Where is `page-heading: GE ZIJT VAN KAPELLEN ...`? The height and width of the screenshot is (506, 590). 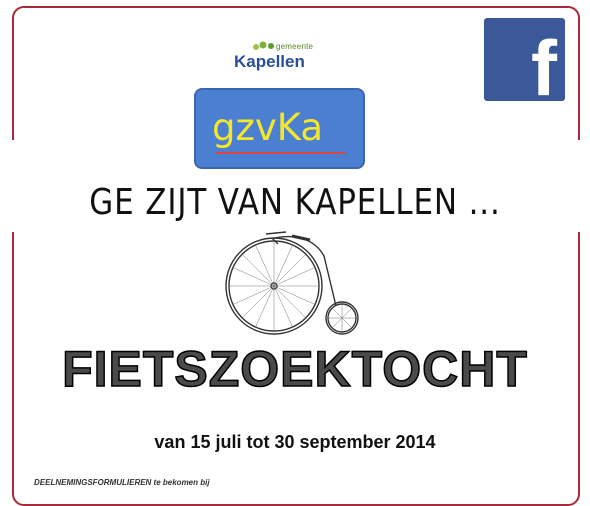 page-heading: GE ZIJT VAN KAPELLEN ... is located at coordinates (295, 202).